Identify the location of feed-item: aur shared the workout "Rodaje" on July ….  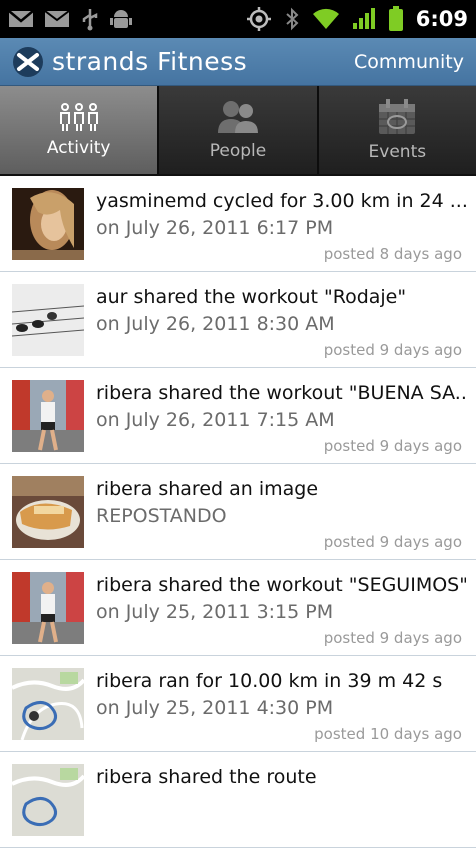
(238, 320).